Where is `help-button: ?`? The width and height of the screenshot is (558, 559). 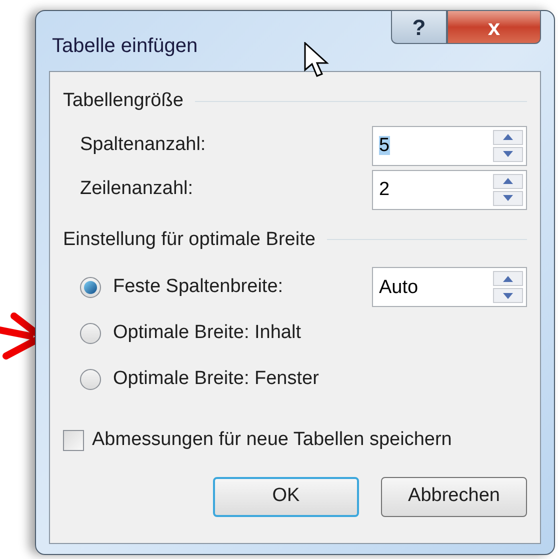
help-button: ? is located at coordinates (419, 27).